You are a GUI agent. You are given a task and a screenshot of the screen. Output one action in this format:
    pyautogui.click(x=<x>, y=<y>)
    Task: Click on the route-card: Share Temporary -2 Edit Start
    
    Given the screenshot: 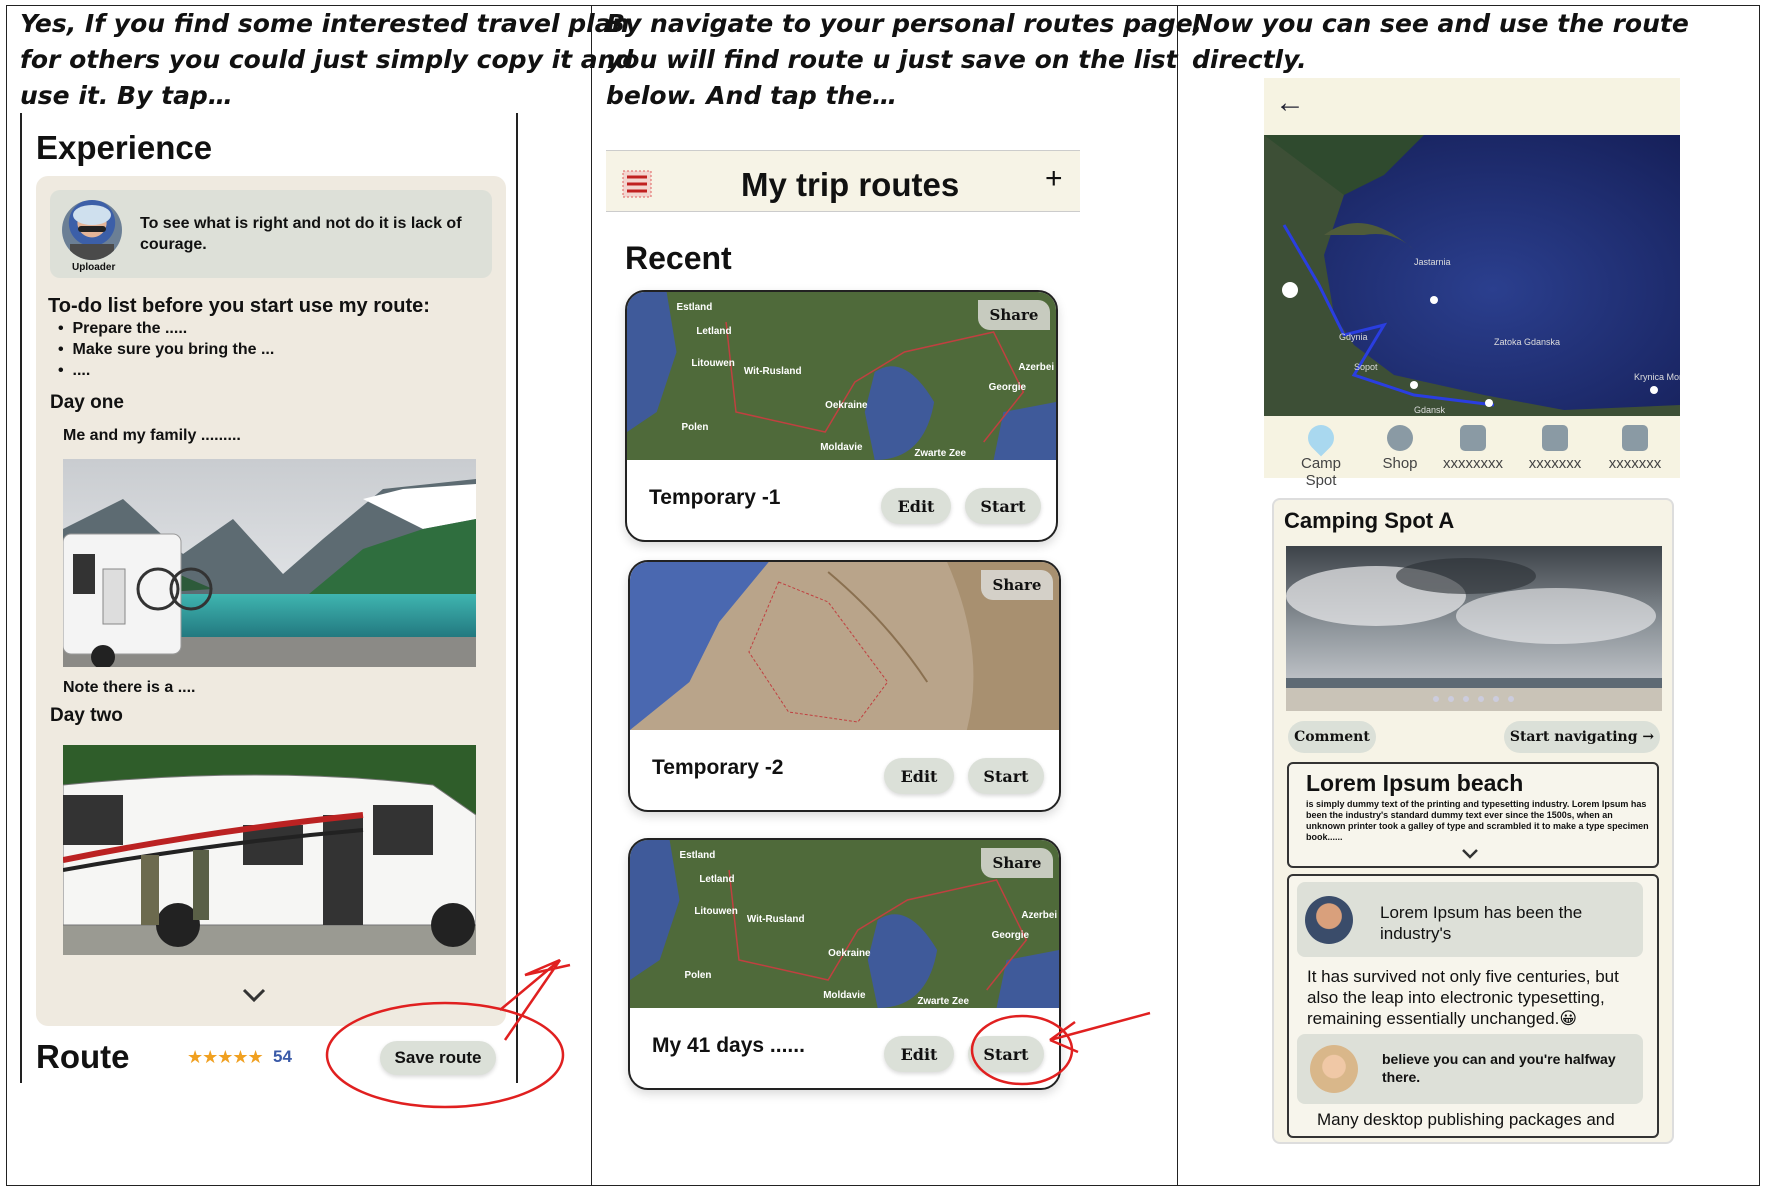 What is the action you would take?
    pyautogui.click(x=844, y=686)
    